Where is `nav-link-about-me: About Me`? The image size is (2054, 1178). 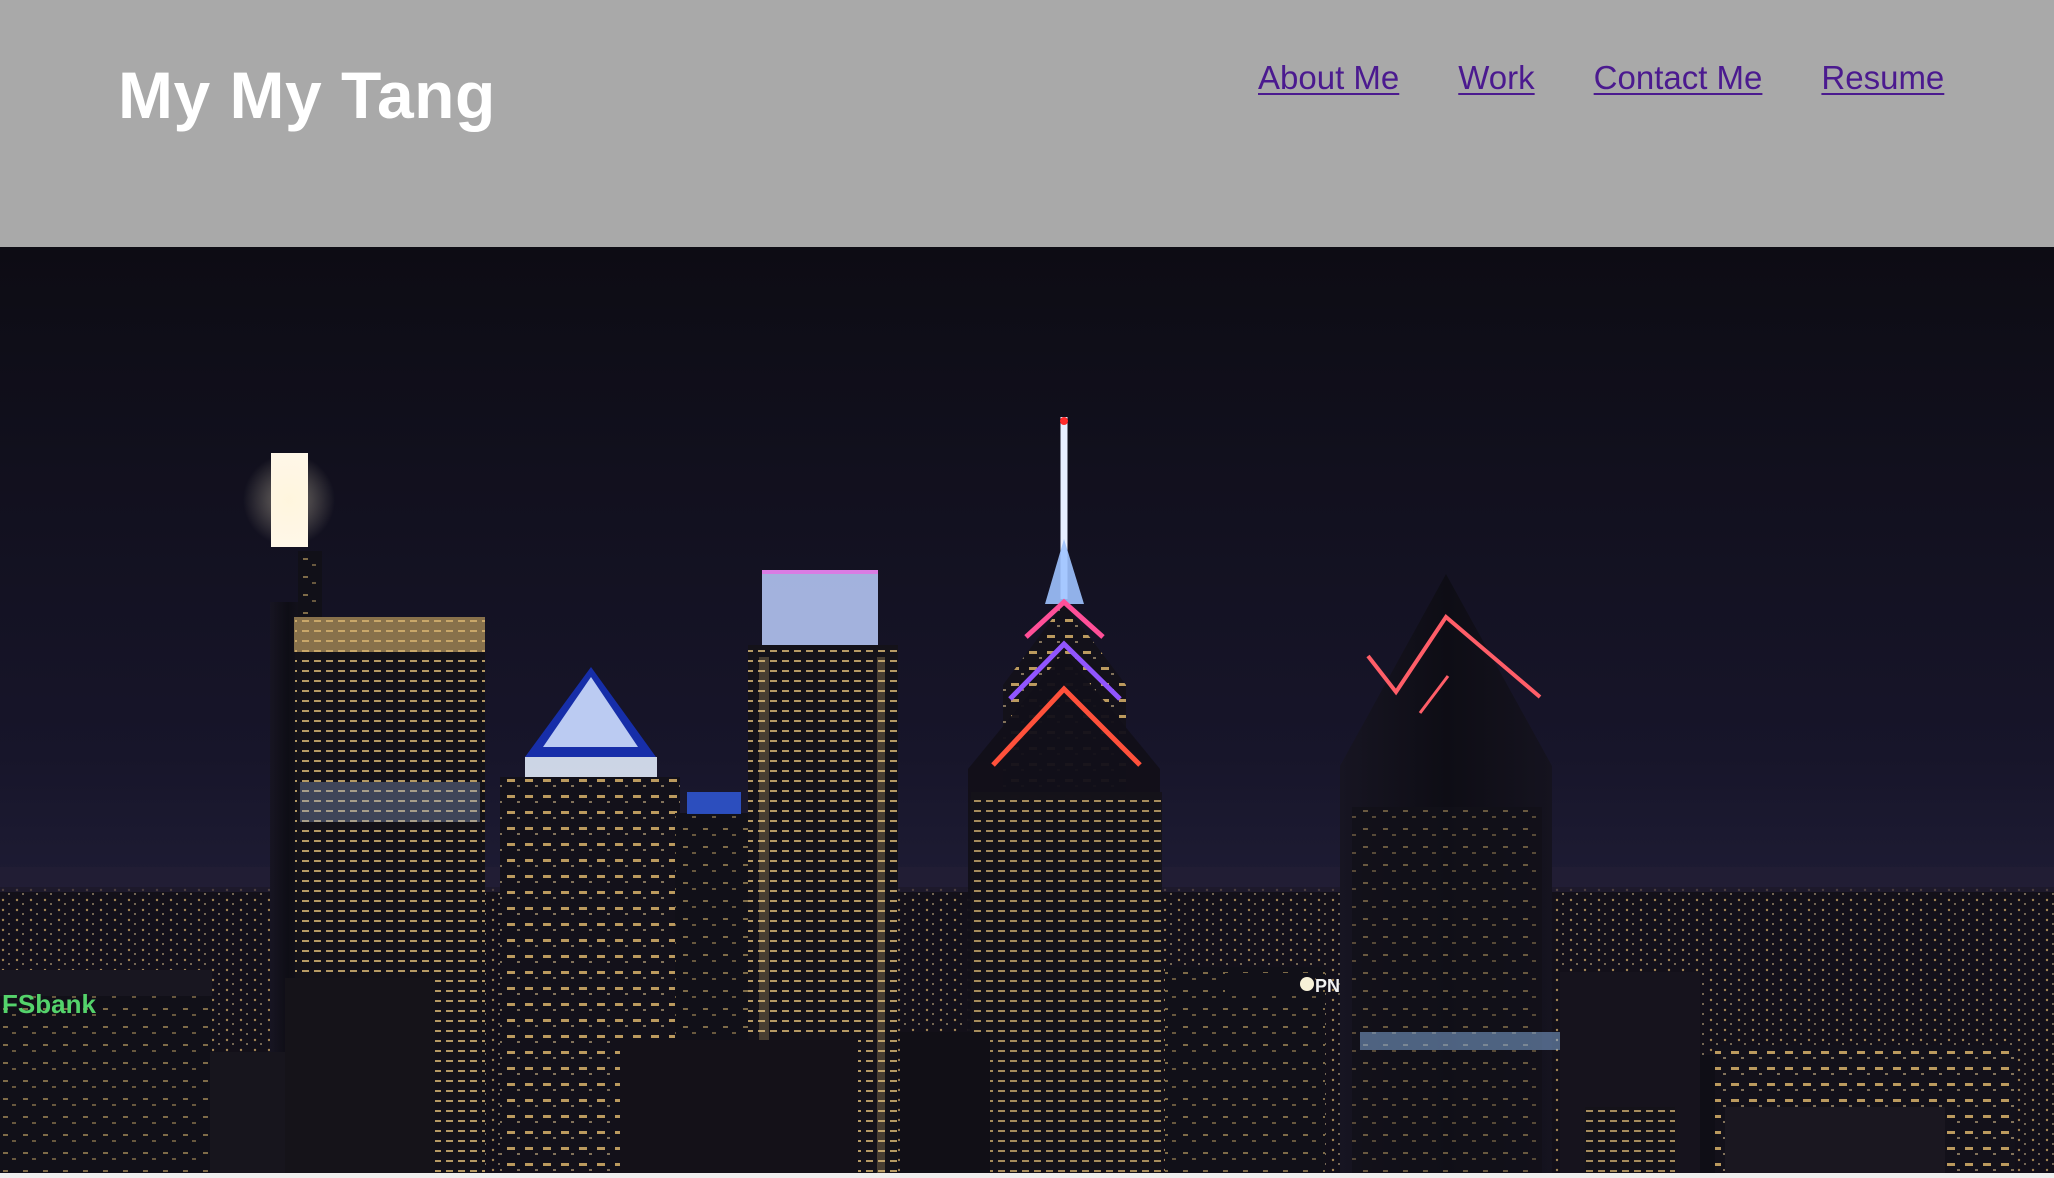 nav-link-about-me: About Me is located at coordinates (1328, 78).